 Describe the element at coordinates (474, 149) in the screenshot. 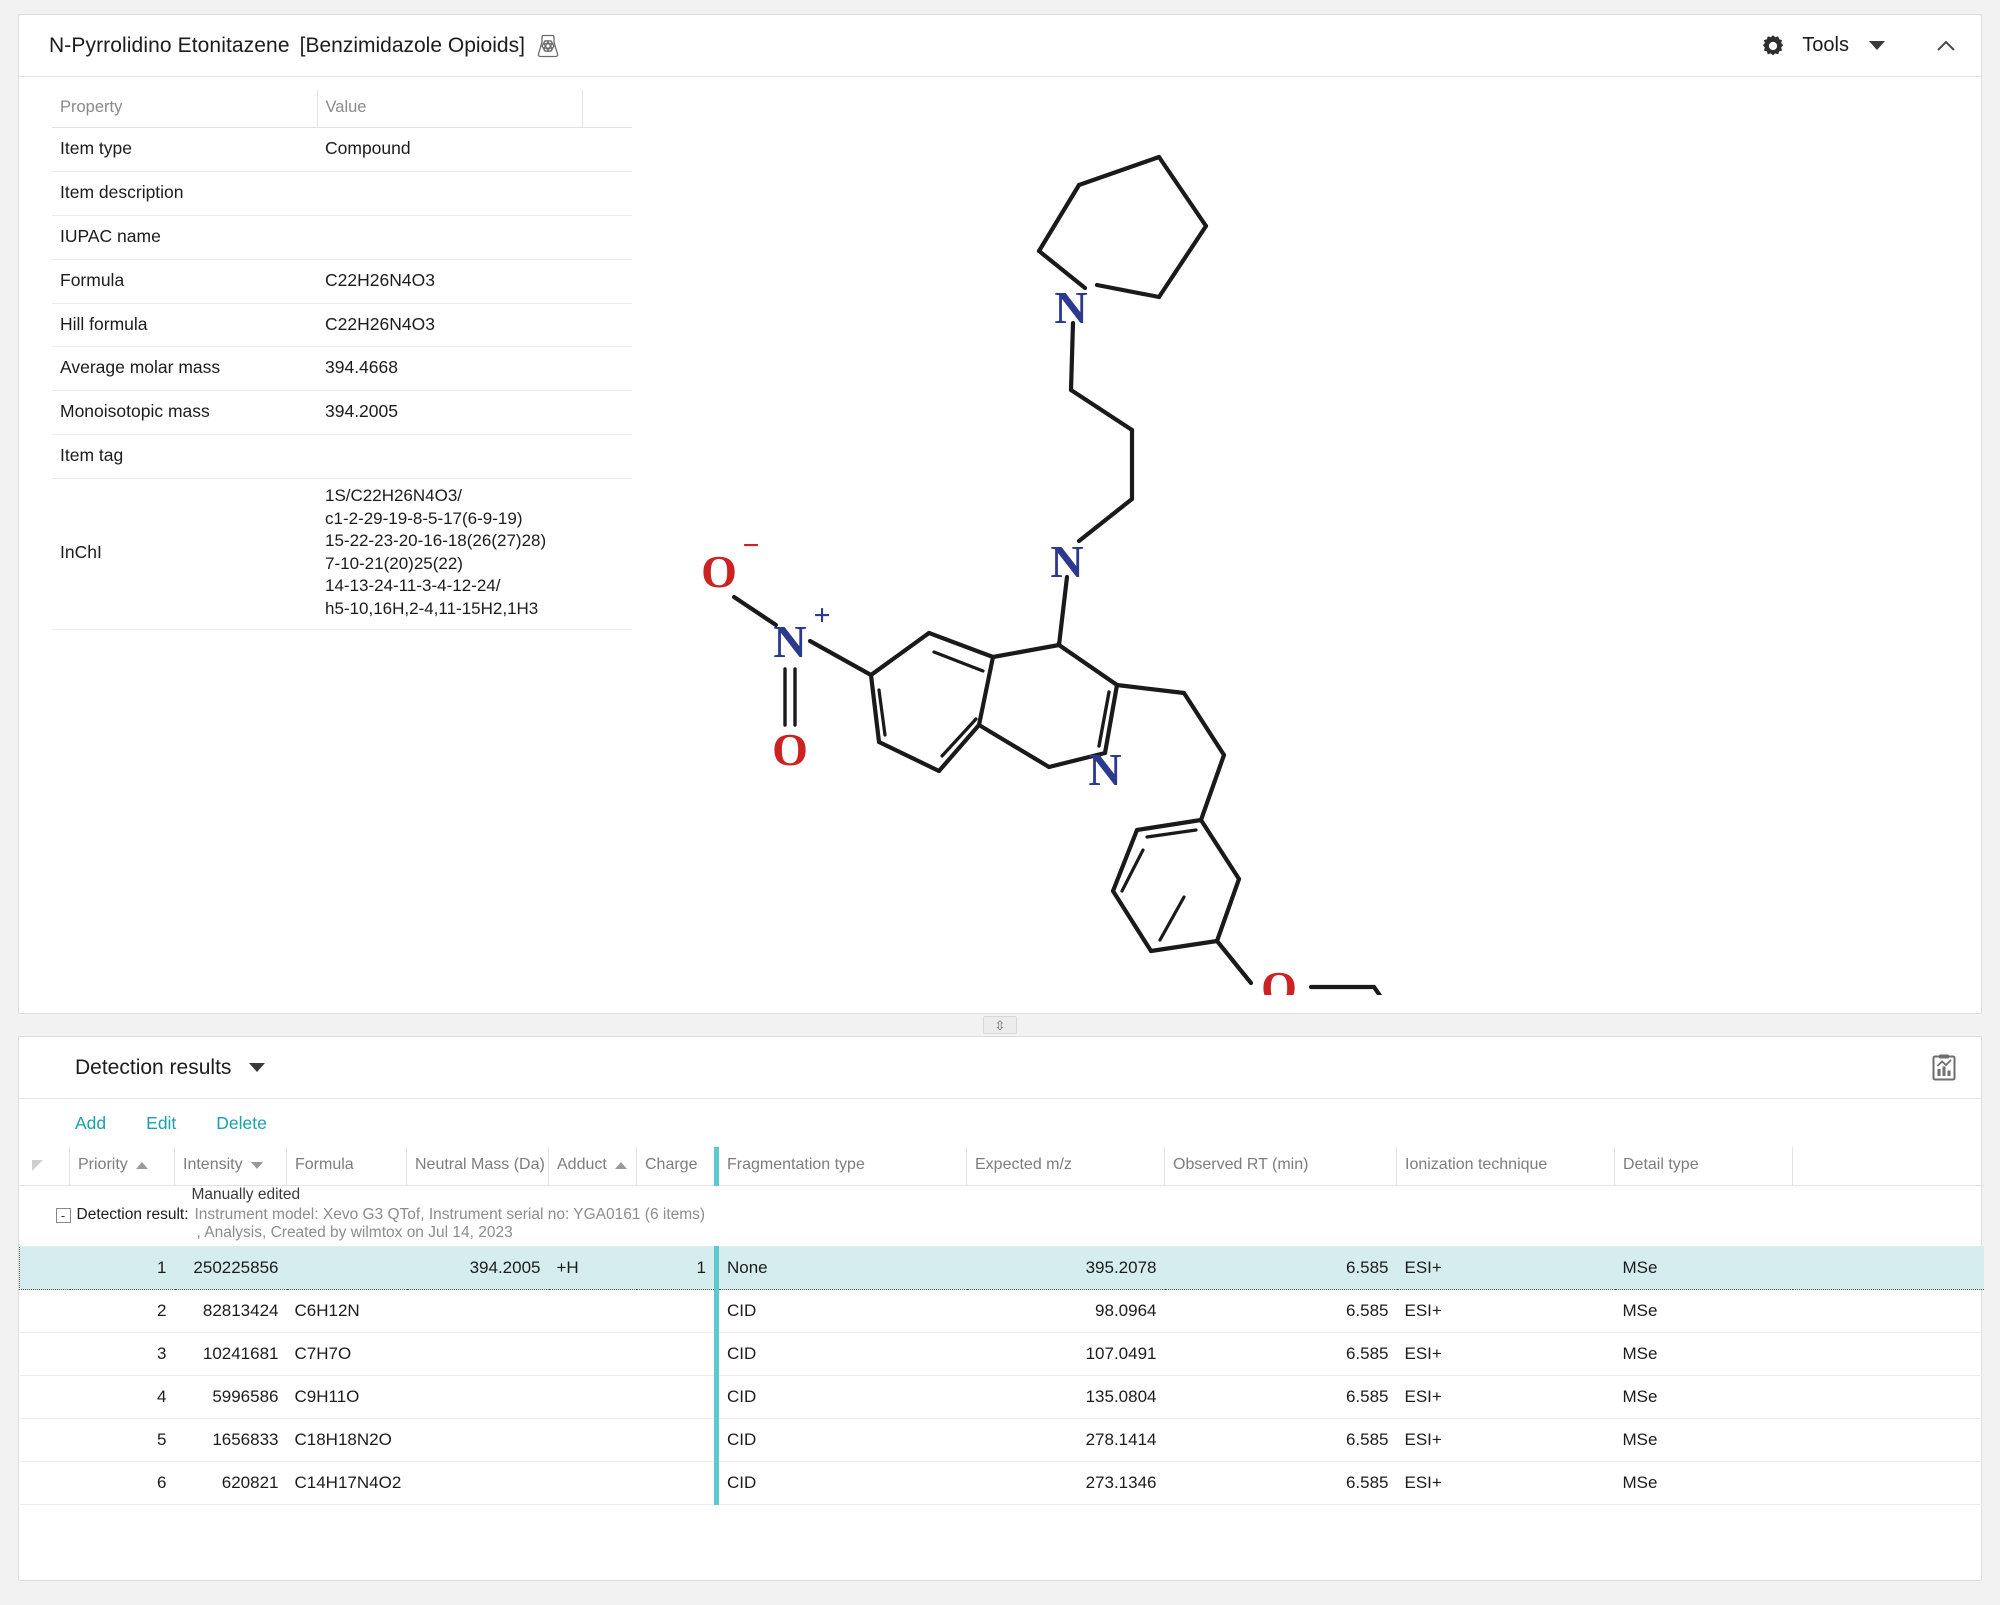

I see `property-value: Compound` at that location.